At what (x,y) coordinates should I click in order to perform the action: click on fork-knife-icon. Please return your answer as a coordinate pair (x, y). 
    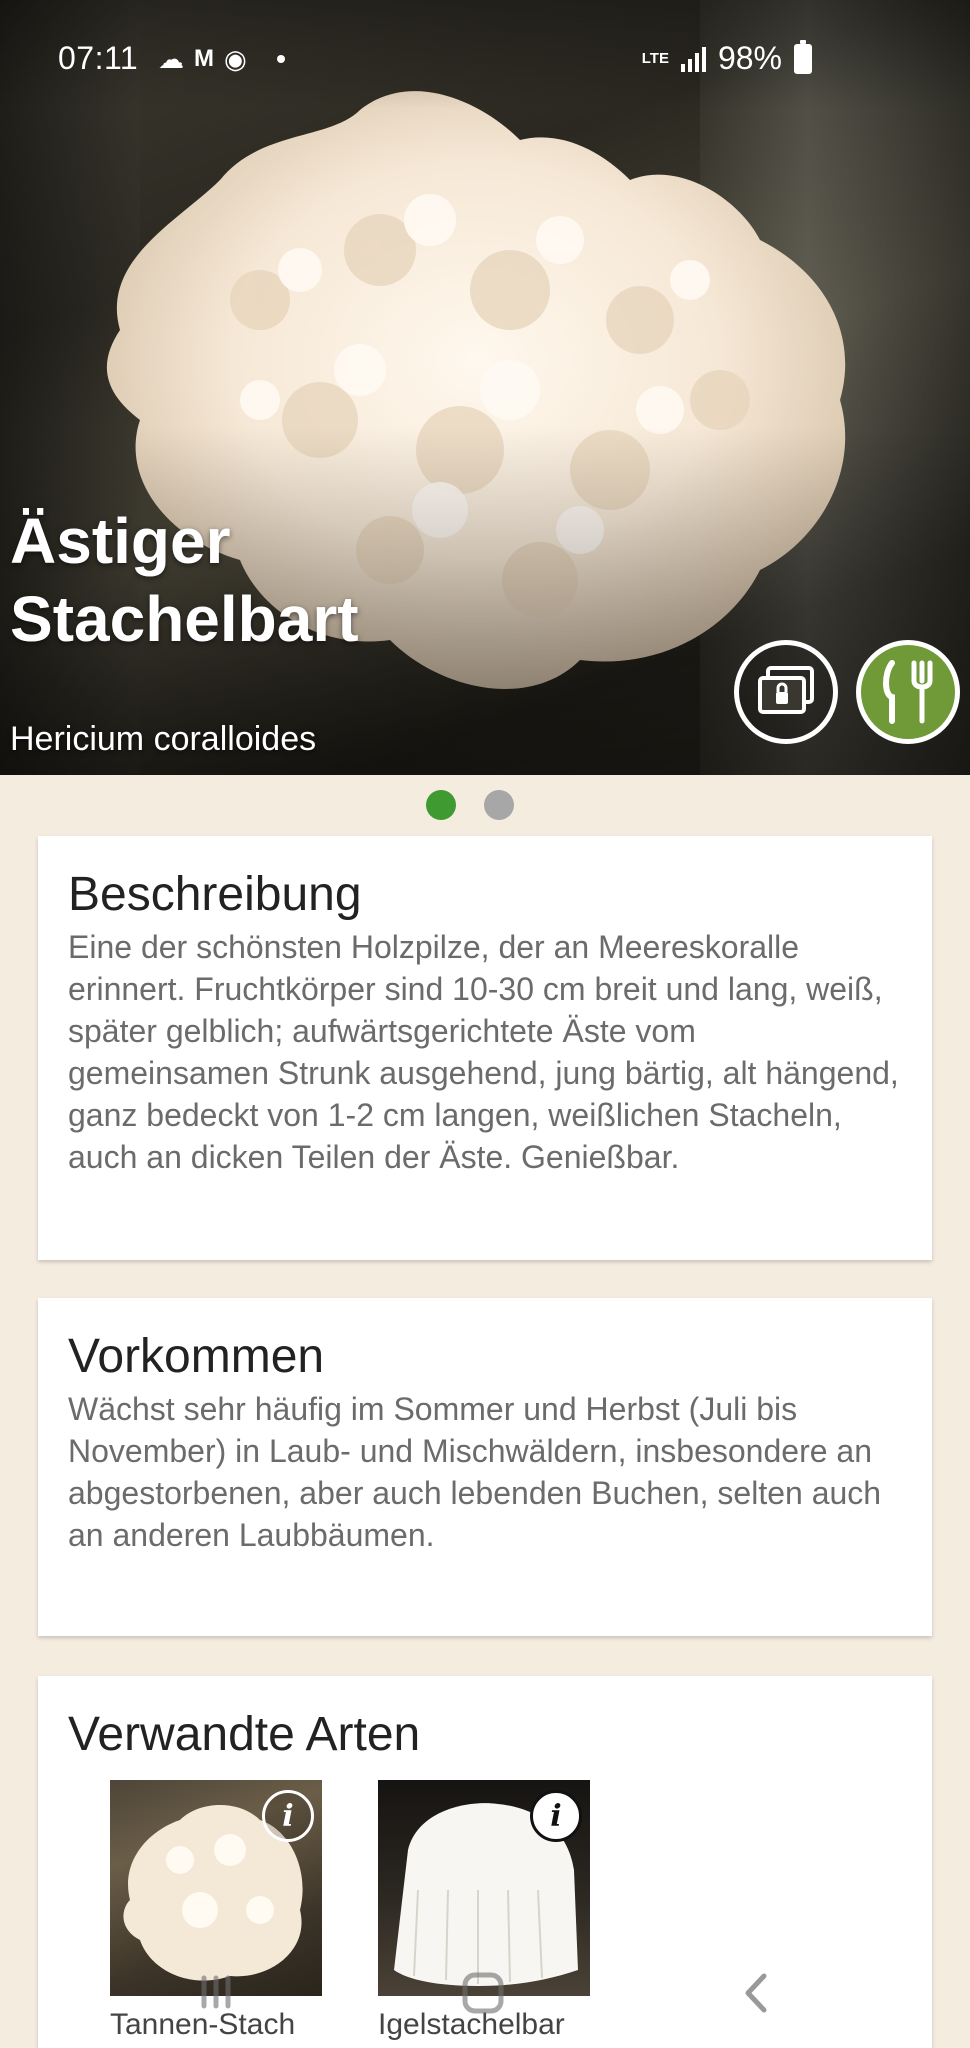
    Looking at the image, I should click on (908, 692).